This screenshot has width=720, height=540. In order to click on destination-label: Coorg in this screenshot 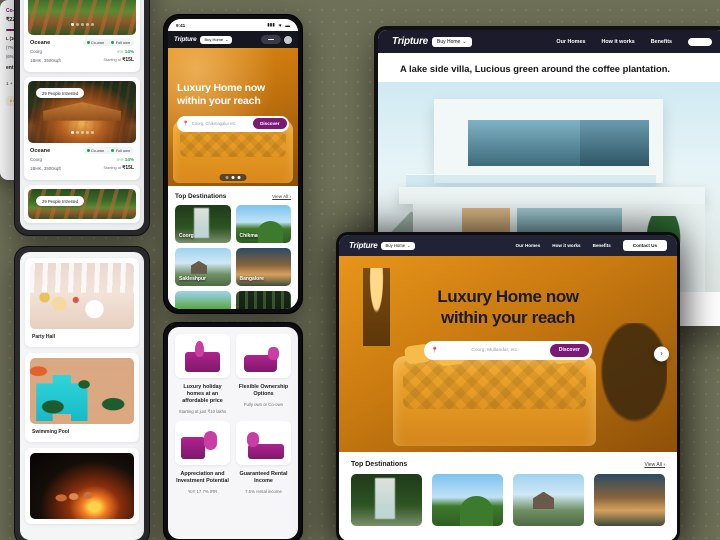, I will do `click(186, 236)`.